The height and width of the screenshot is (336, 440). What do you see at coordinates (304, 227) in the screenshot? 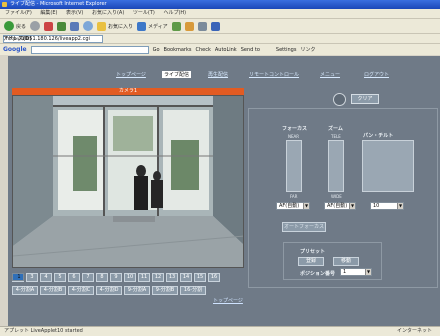
I see `autofocus-button: オートフォーカス` at bounding box center [304, 227].